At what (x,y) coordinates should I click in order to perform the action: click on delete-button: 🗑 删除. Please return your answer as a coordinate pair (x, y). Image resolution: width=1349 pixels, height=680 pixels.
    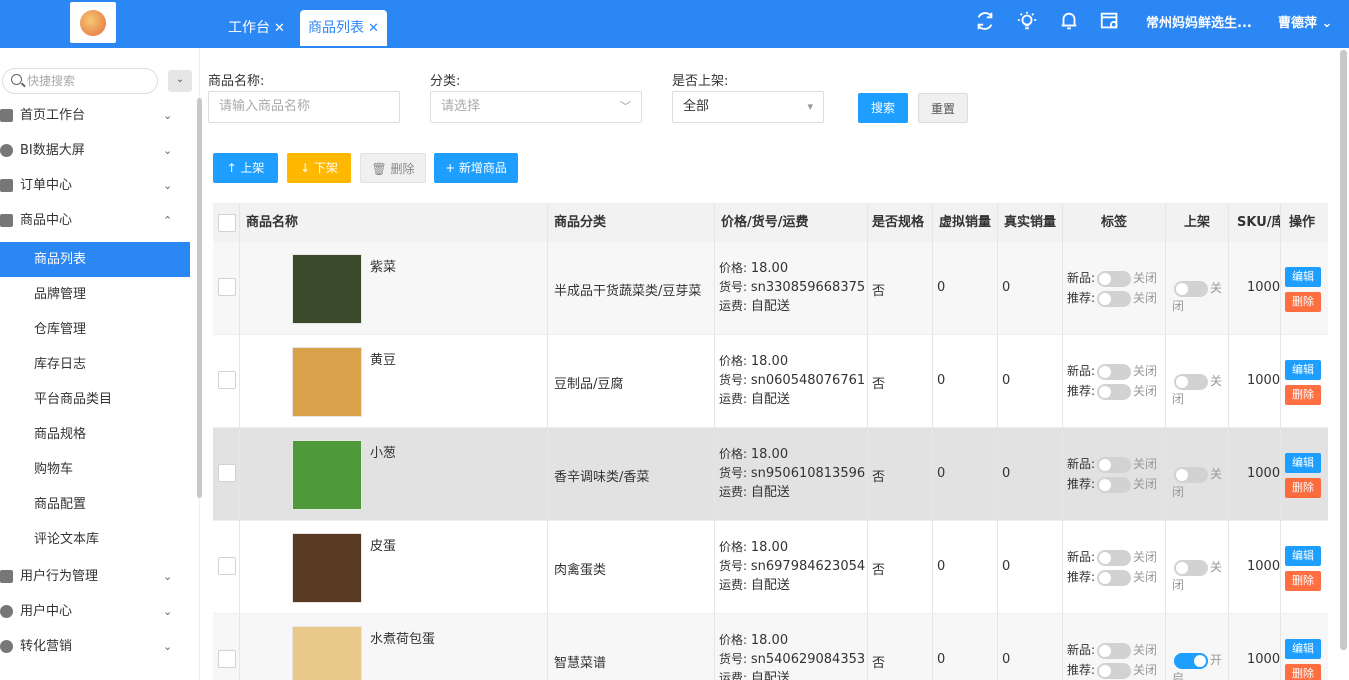
    Looking at the image, I should click on (393, 168).